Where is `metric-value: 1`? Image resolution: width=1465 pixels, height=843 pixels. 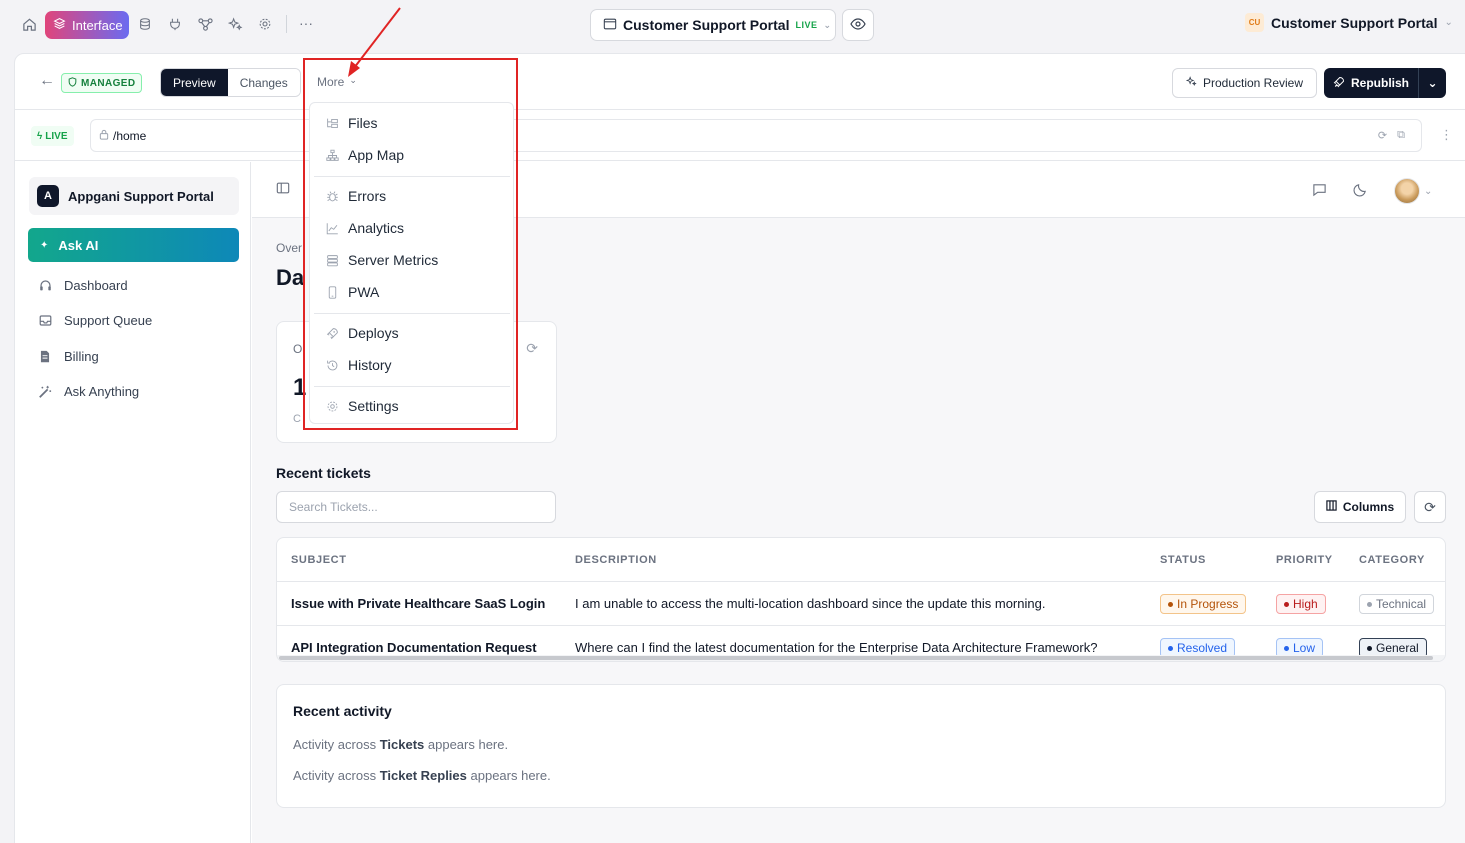 metric-value: 1 is located at coordinates (300, 387).